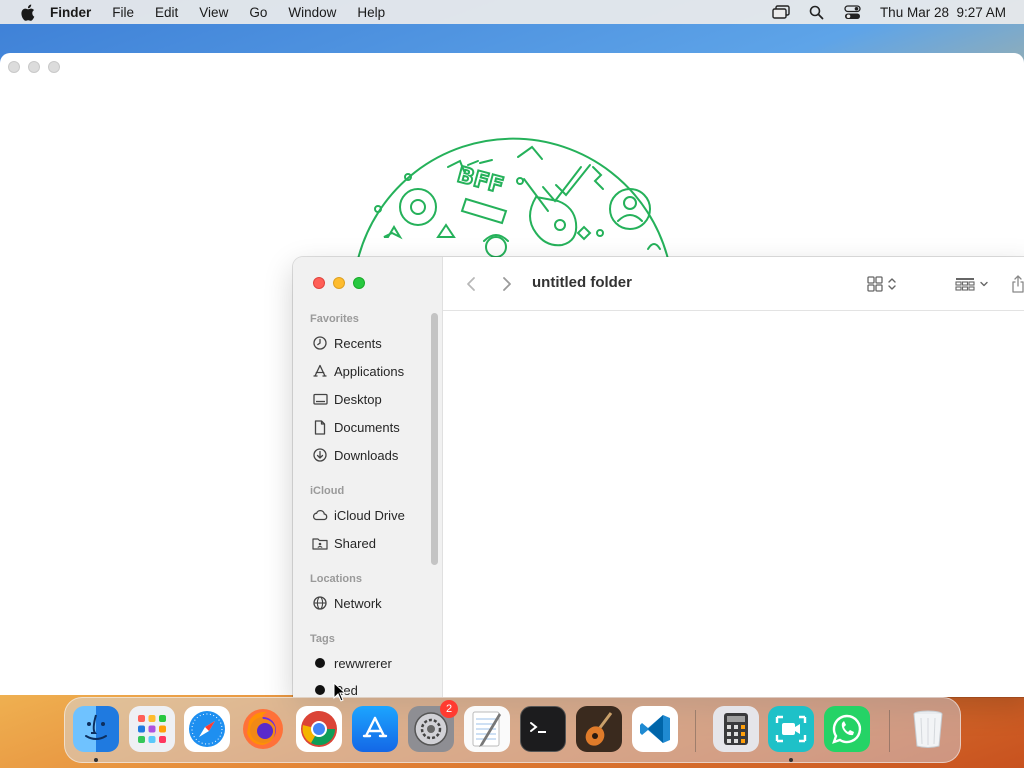 Image resolution: width=1024 pixels, height=768 pixels. What do you see at coordinates (449, 709) in the screenshot?
I see `notification-badge: 2` at bounding box center [449, 709].